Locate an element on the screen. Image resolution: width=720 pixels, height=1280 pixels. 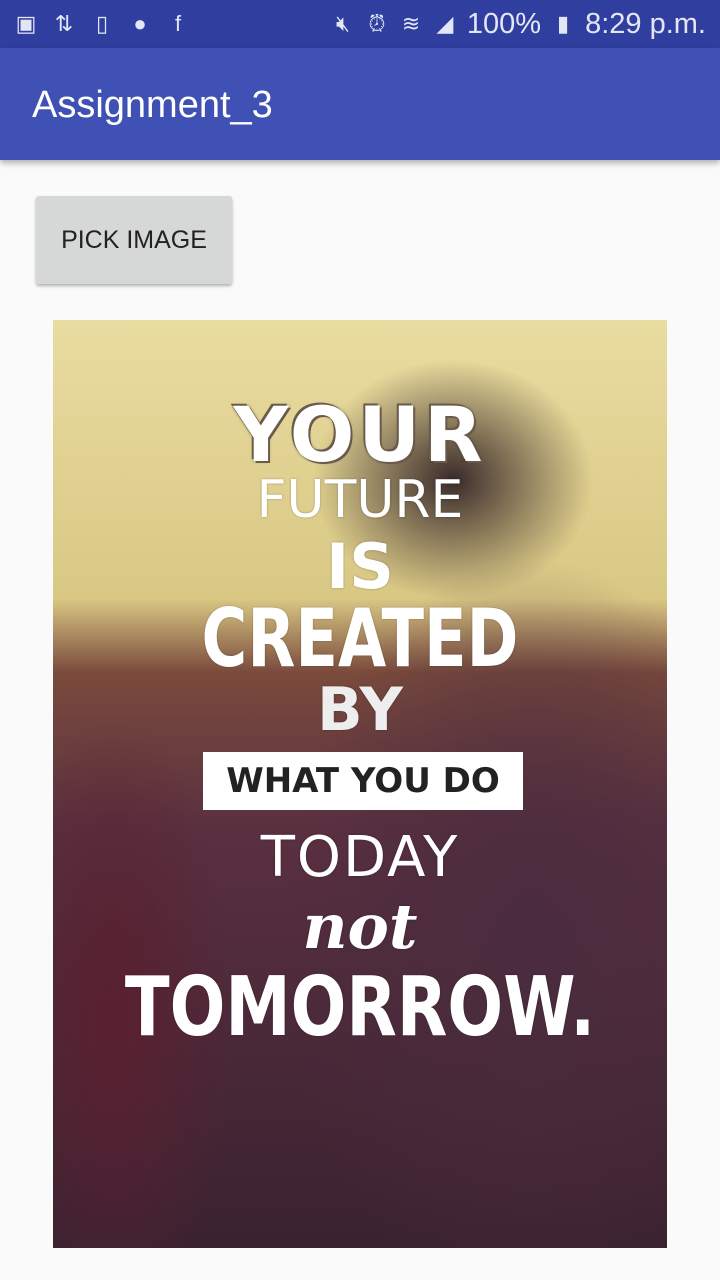
pick-image-button: PICK IMAGE is located at coordinates (134, 240).